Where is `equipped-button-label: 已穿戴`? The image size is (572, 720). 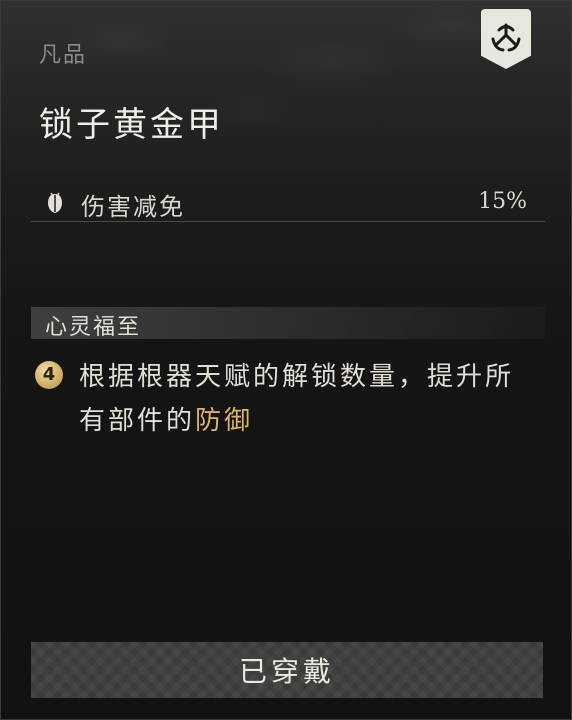 equipped-button-label: 已穿戴 is located at coordinates (286, 671).